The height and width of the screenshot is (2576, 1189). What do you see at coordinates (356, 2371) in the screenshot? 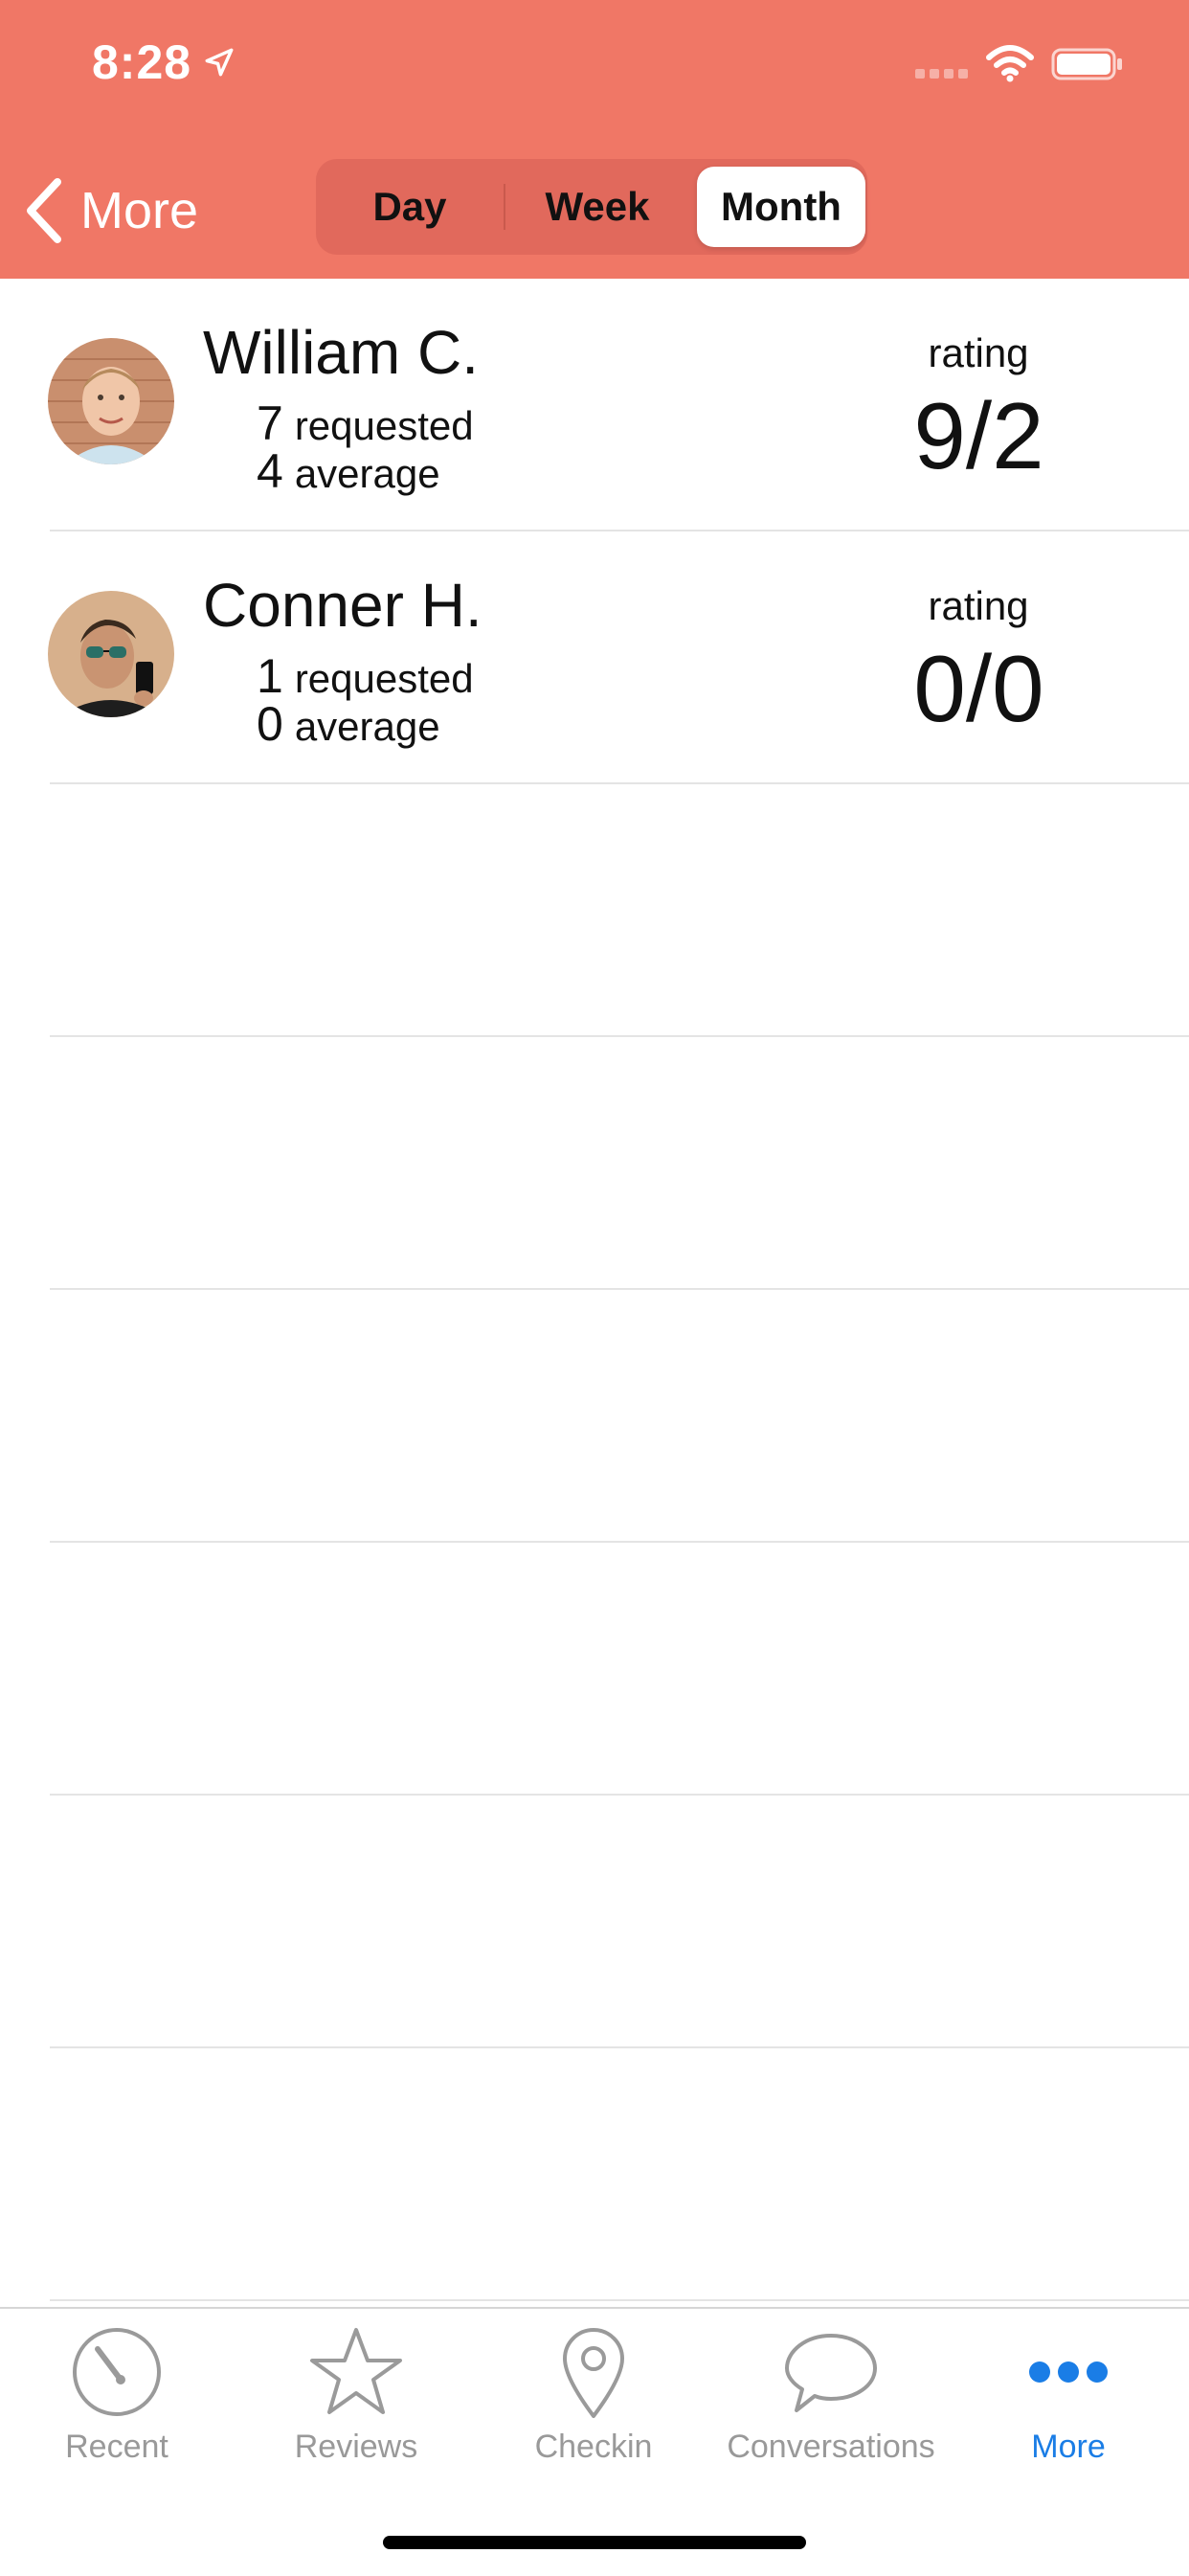
I see `star-icon` at bounding box center [356, 2371].